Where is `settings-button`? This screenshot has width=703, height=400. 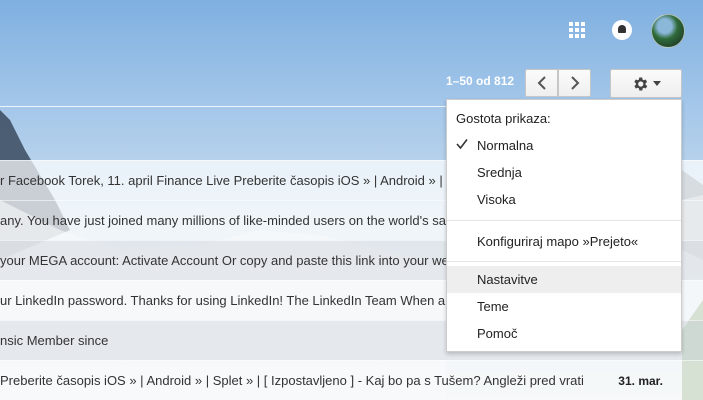 settings-button is located at coordinates (646, 83).